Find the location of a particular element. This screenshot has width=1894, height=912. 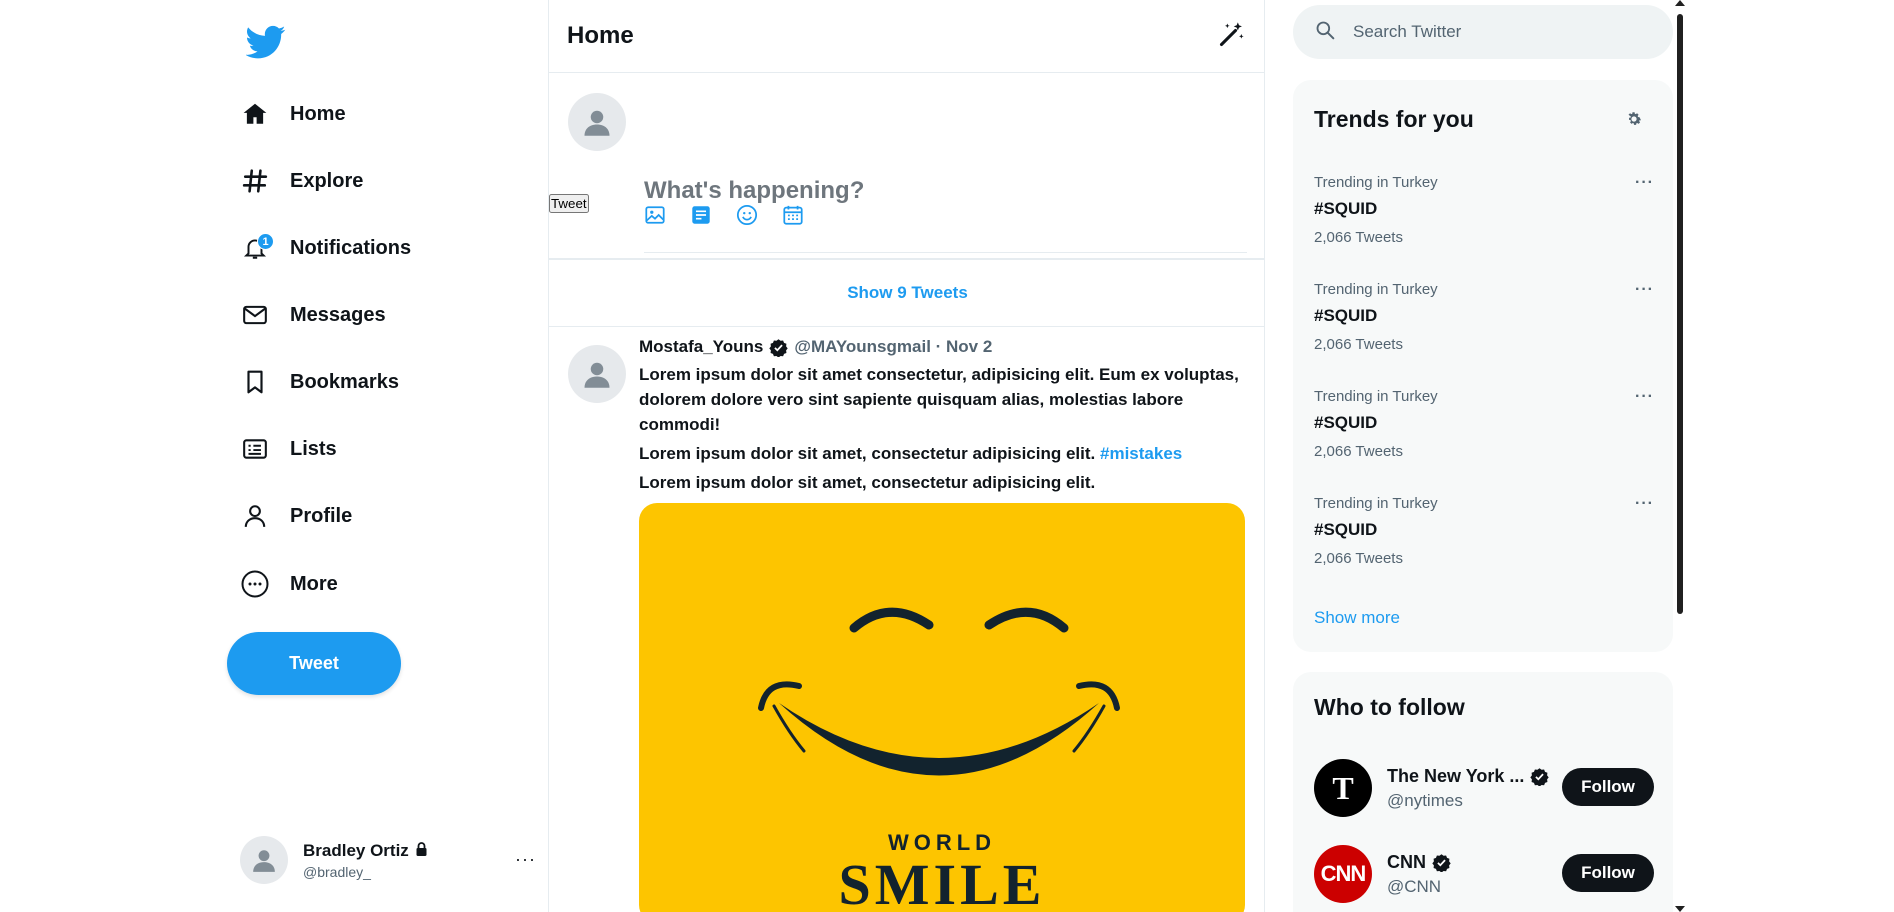

sidebar-item-notifications: 1 Notifications is located at coordinates (325, 248).